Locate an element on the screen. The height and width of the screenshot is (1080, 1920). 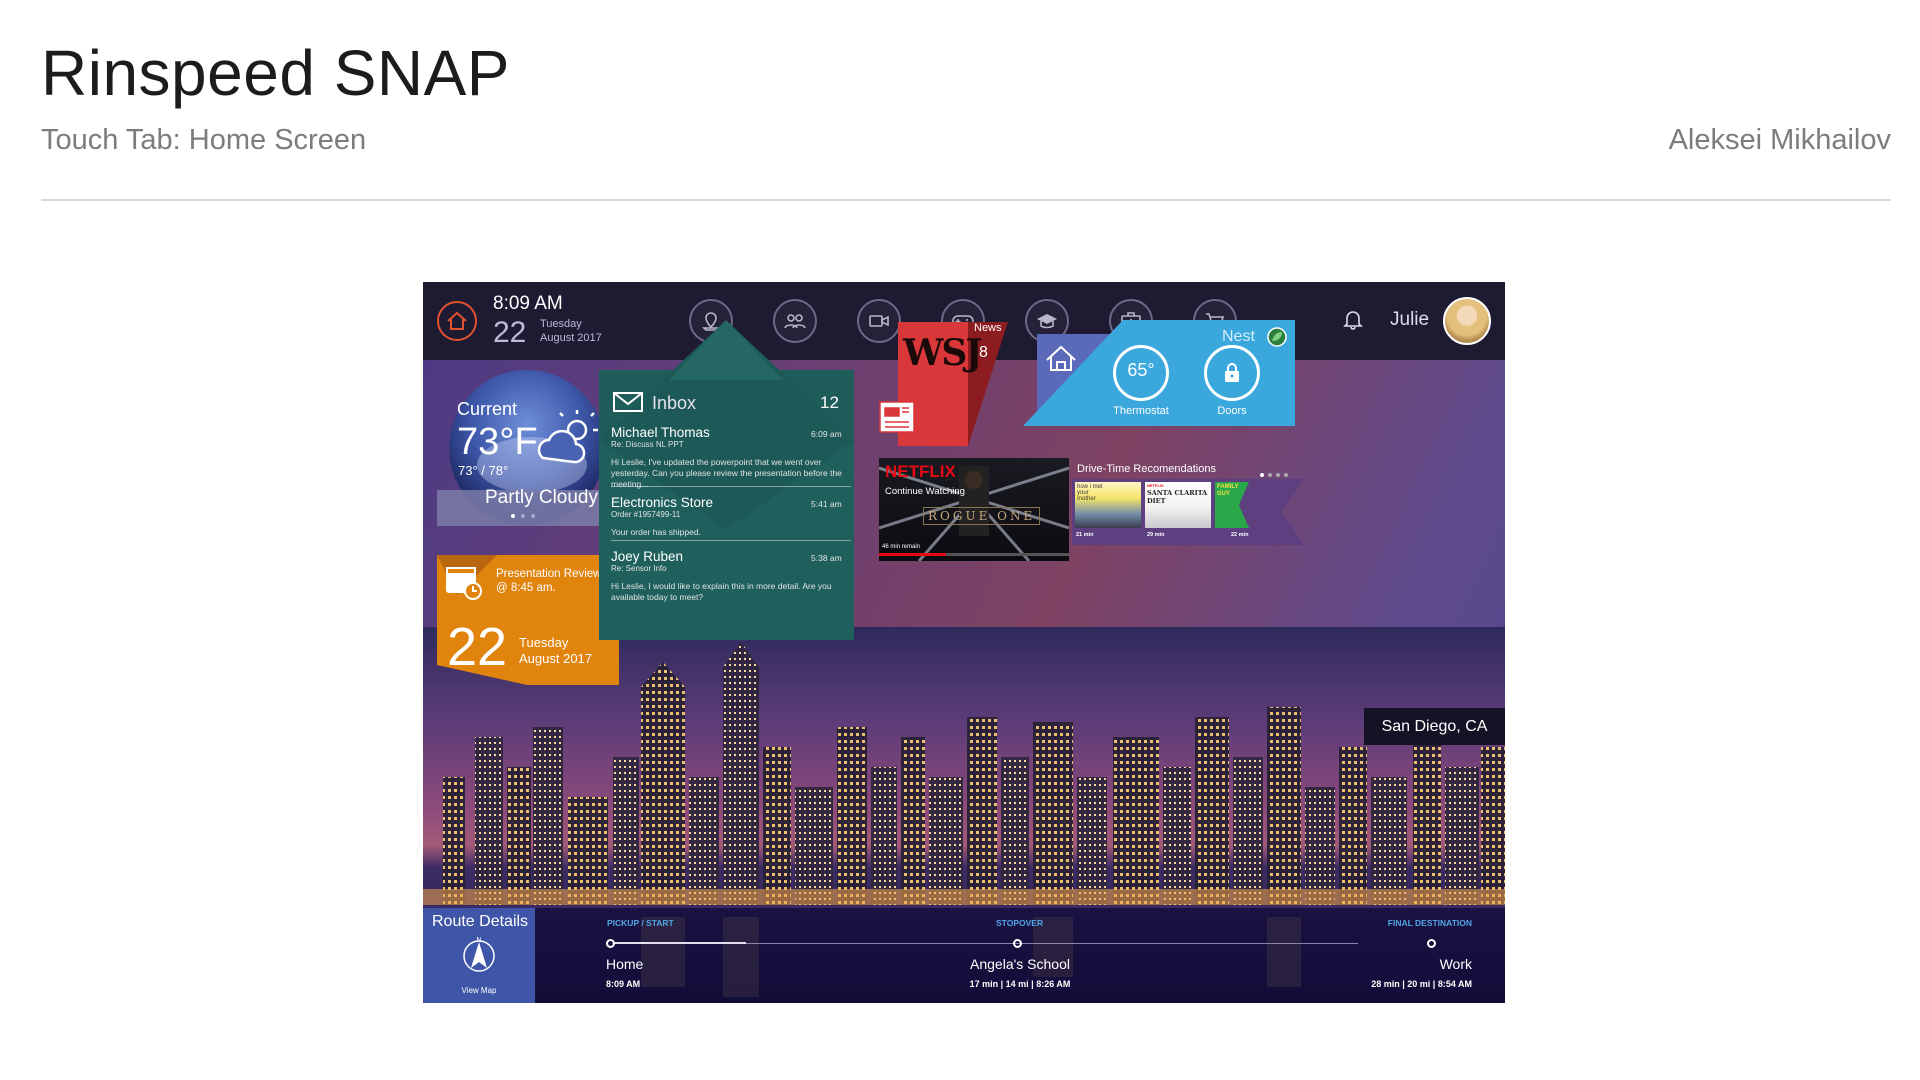
stop-name-destination: Work is located at coordinates (1455, 964).